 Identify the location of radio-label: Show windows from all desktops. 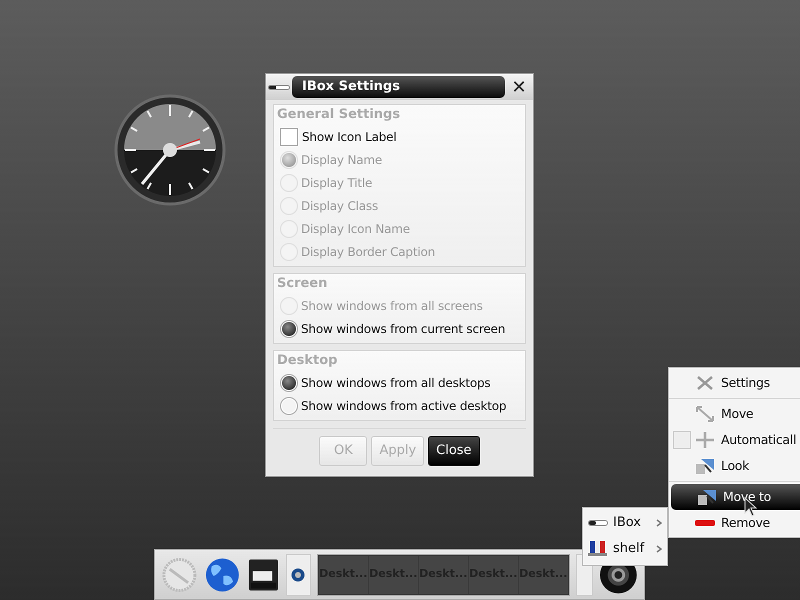
(395, 383).